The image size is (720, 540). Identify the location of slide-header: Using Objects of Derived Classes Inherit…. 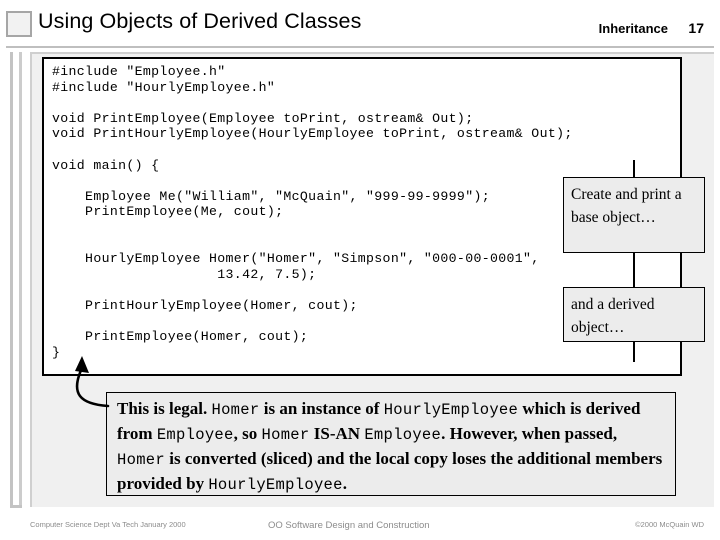
(360, 24).